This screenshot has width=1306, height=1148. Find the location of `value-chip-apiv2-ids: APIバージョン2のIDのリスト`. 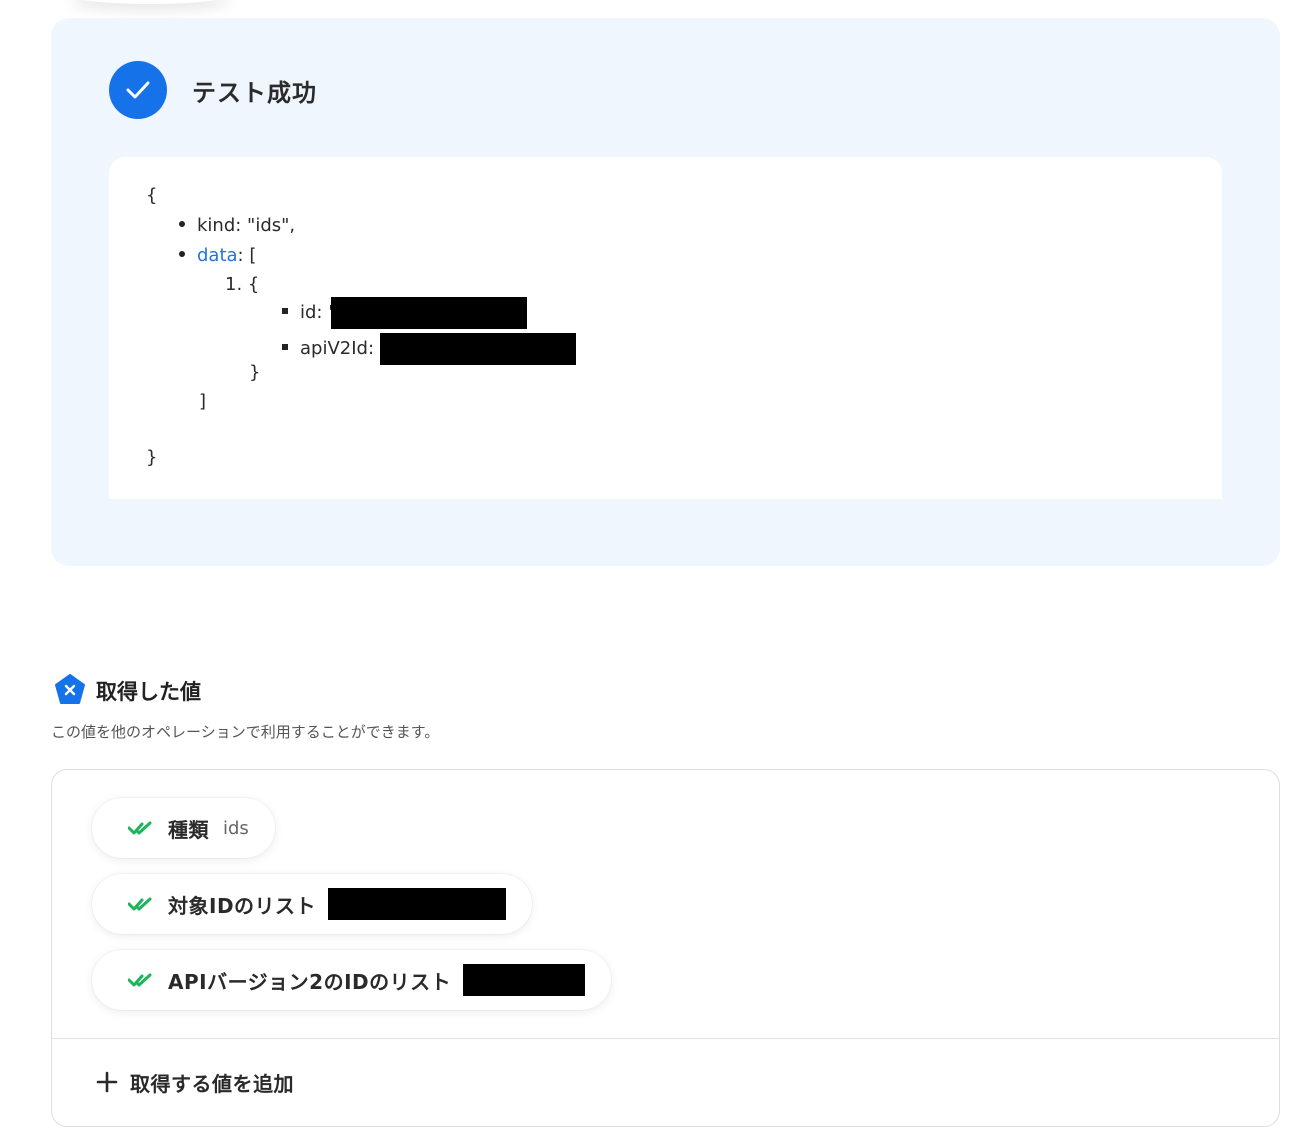

value-chip-apiv2-ids: APIバージョン2のIDのリスト is located at coordinates (352, 980).